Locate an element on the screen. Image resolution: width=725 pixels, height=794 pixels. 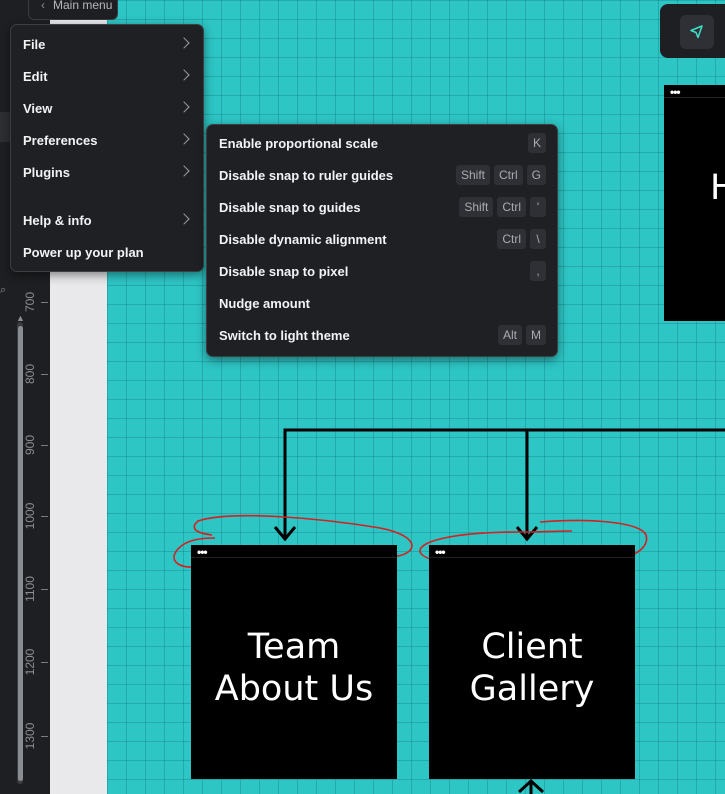
shortcut-keys: Shift Ctrl ' is located at coordinates (502, 207).